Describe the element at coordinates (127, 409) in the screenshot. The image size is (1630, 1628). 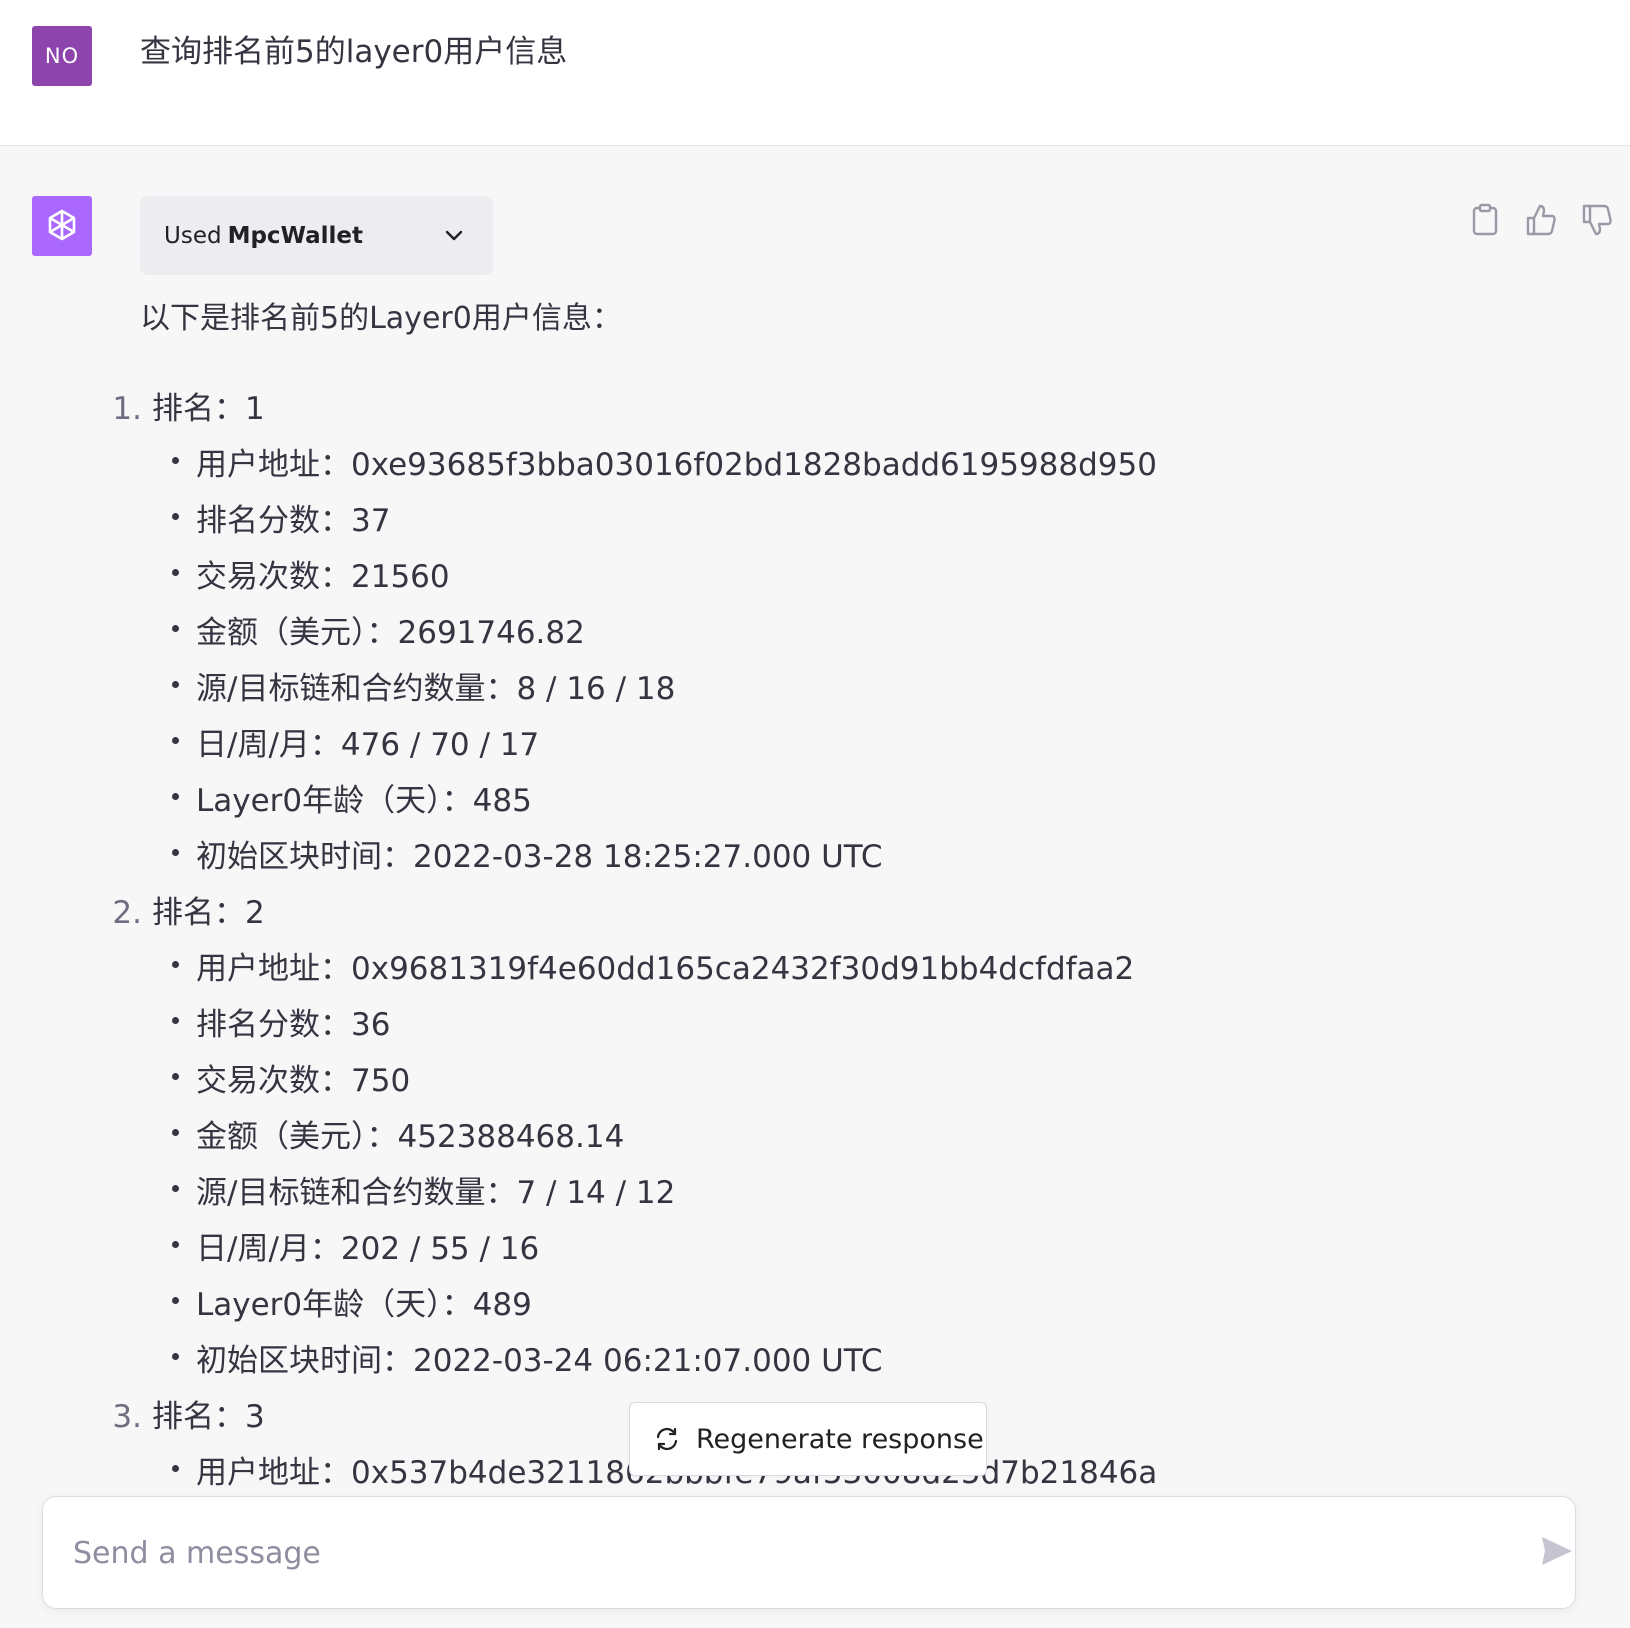
I see `list-number: 1.` at that location.